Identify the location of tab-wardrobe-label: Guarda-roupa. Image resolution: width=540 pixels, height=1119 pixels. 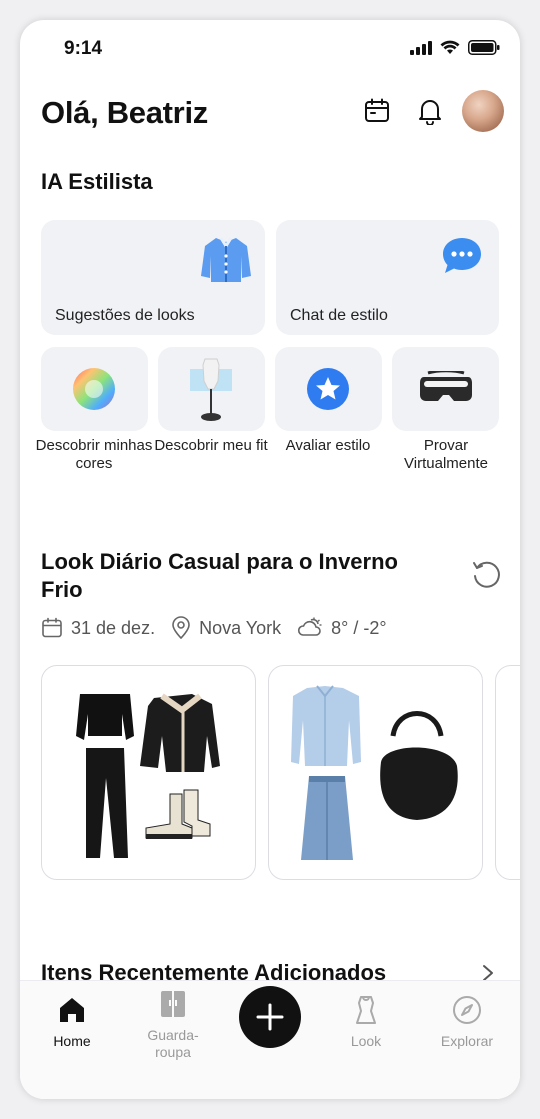
(173, 1043).